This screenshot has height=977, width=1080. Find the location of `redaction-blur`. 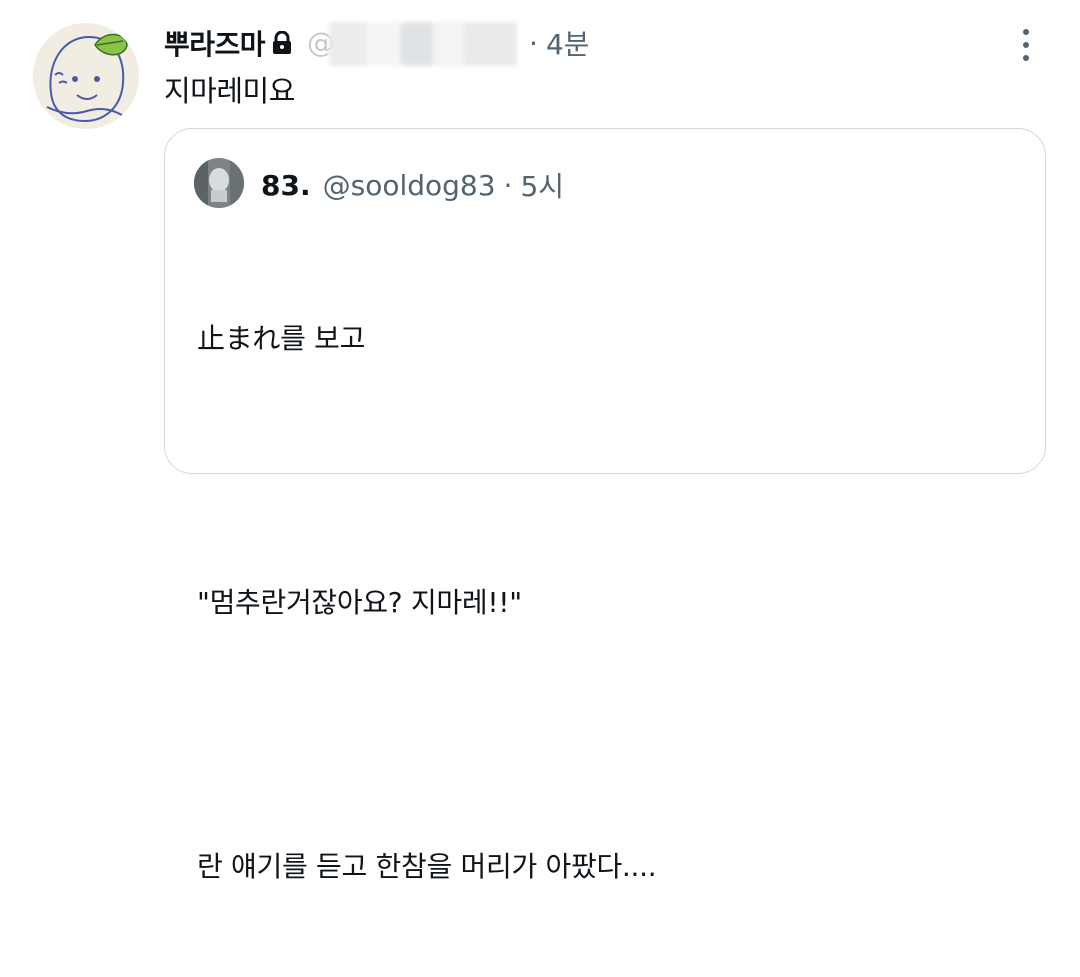

redaction-blur is located at coordinates (423, 44).